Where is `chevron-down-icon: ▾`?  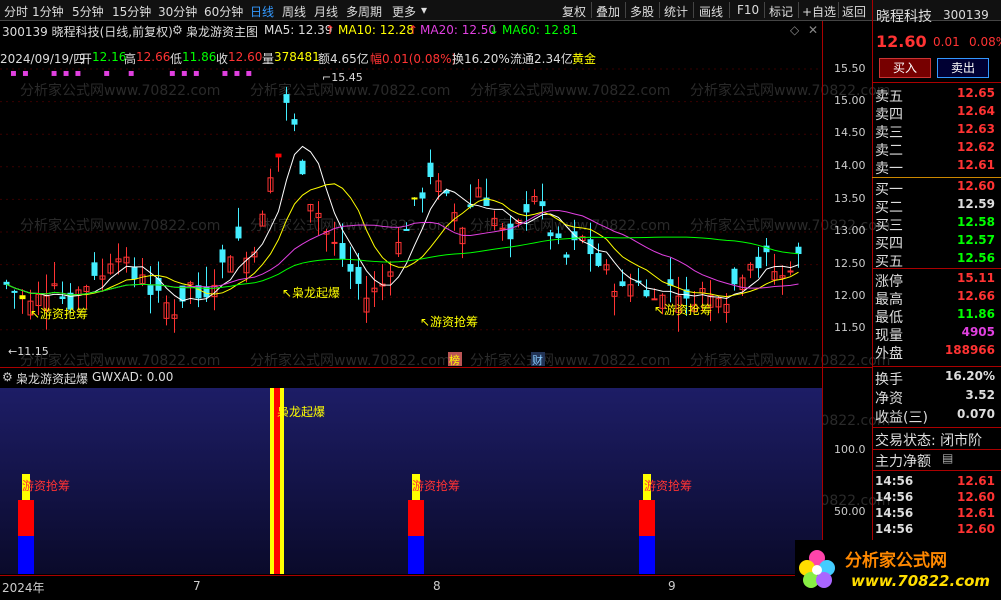 chevron-down-icon: ▾ is located at coordinates (424, 10).